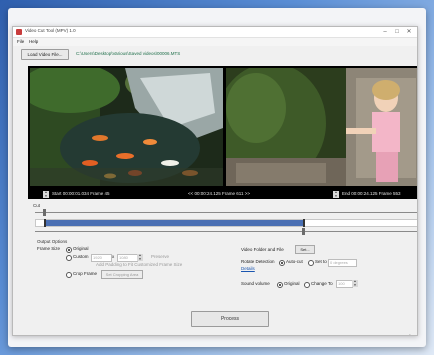 The width and height of the screenshot is (434, 355). I want to click on cut-range-bar, so click(226, 223).